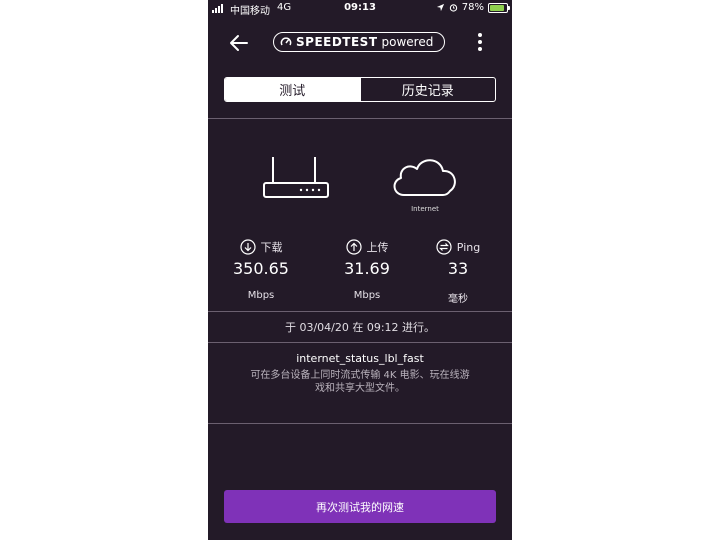 The width and height of the screenshot is (720, 540). I want to click on gauge-icon, so click(286, 41).